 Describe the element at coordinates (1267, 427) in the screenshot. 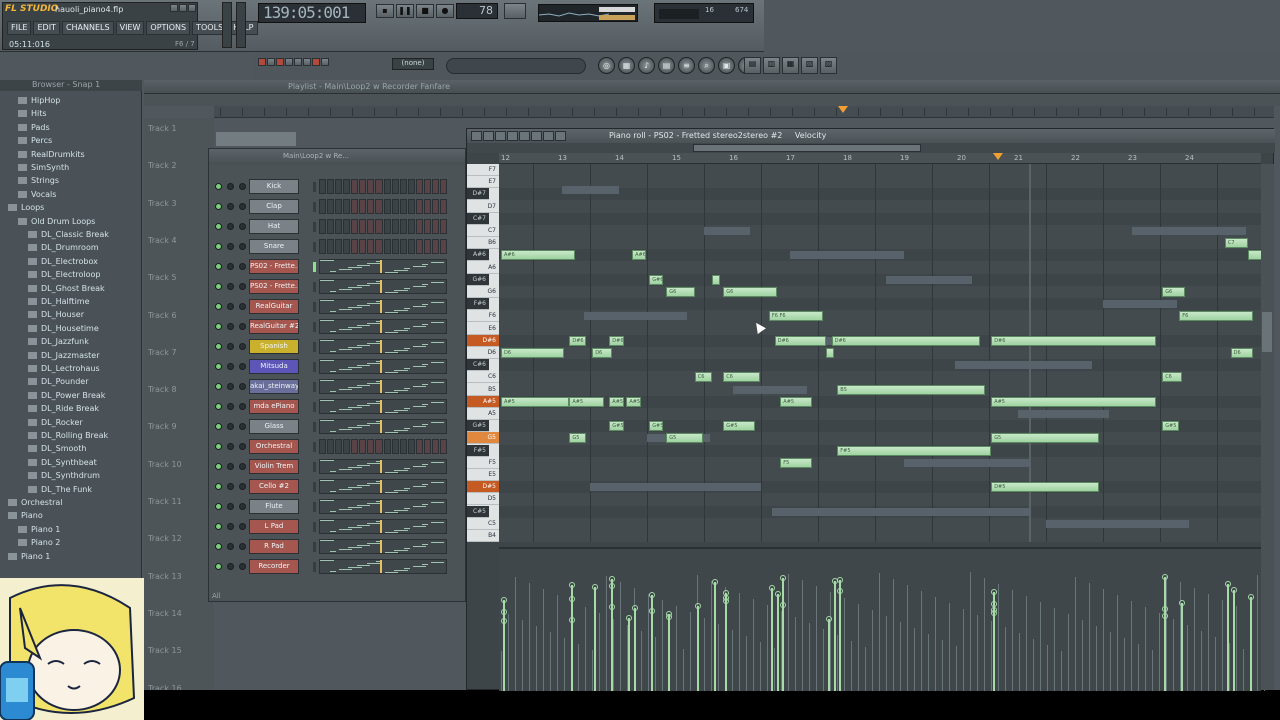

I see `piano-roll-vscroll` at that location.